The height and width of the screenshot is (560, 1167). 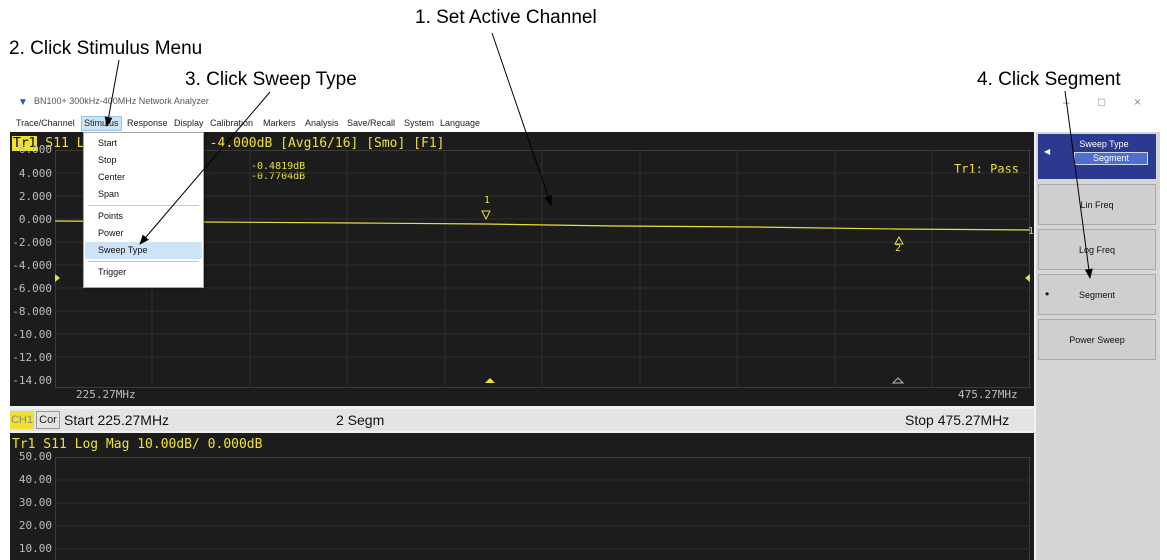 What do you see at coordinates (487, 200) in the screenshot?
I see `marker-1-label: 1` at bounding box center [487, 200].